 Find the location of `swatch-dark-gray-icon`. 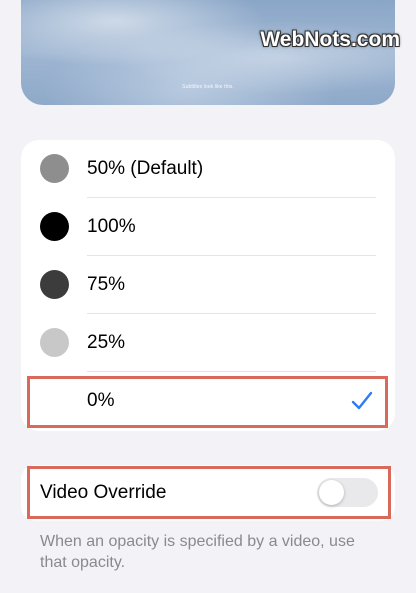

swatch-dark-gray-icon is located at coordinates (54, 284).